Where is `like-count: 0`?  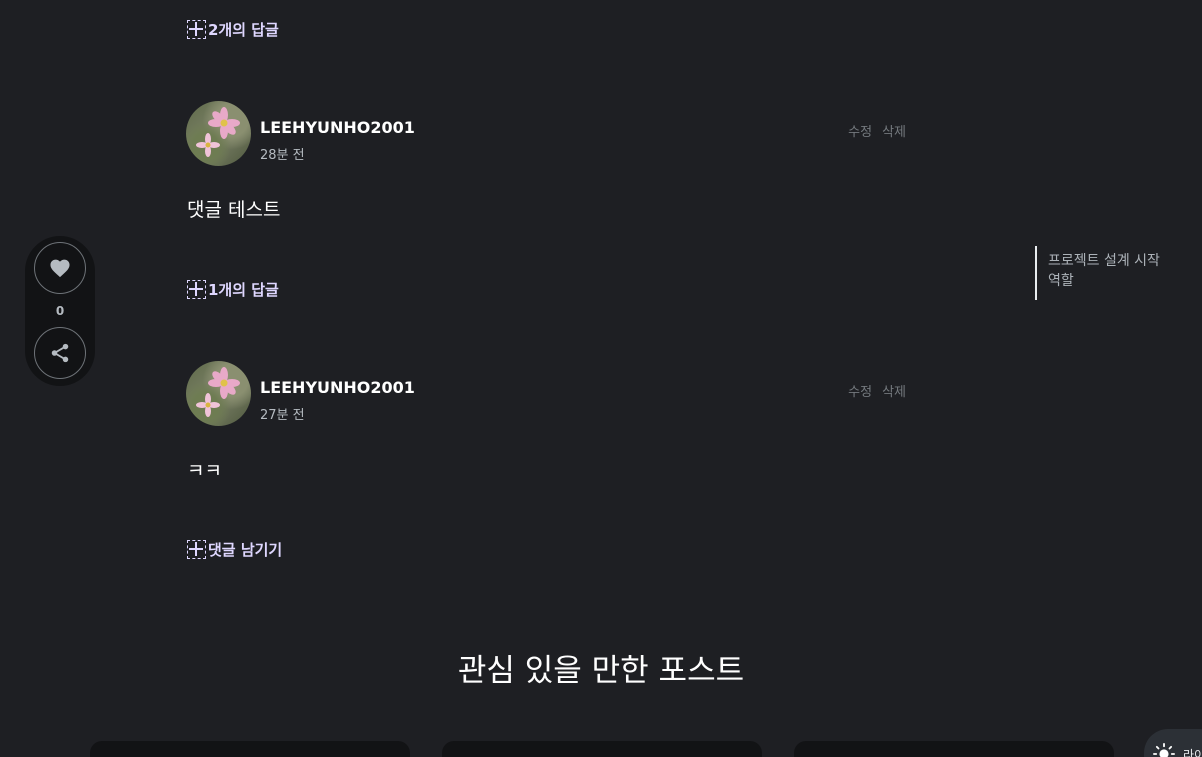 like-count: 0 is located at coordinates (60, 311).